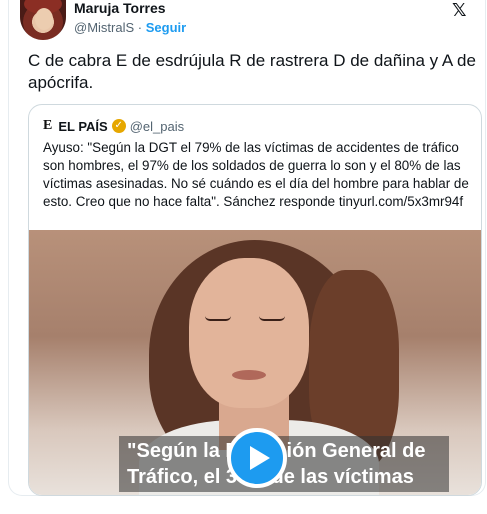  I want to click on verified-badge-icon: ✓, so click(118, 126).